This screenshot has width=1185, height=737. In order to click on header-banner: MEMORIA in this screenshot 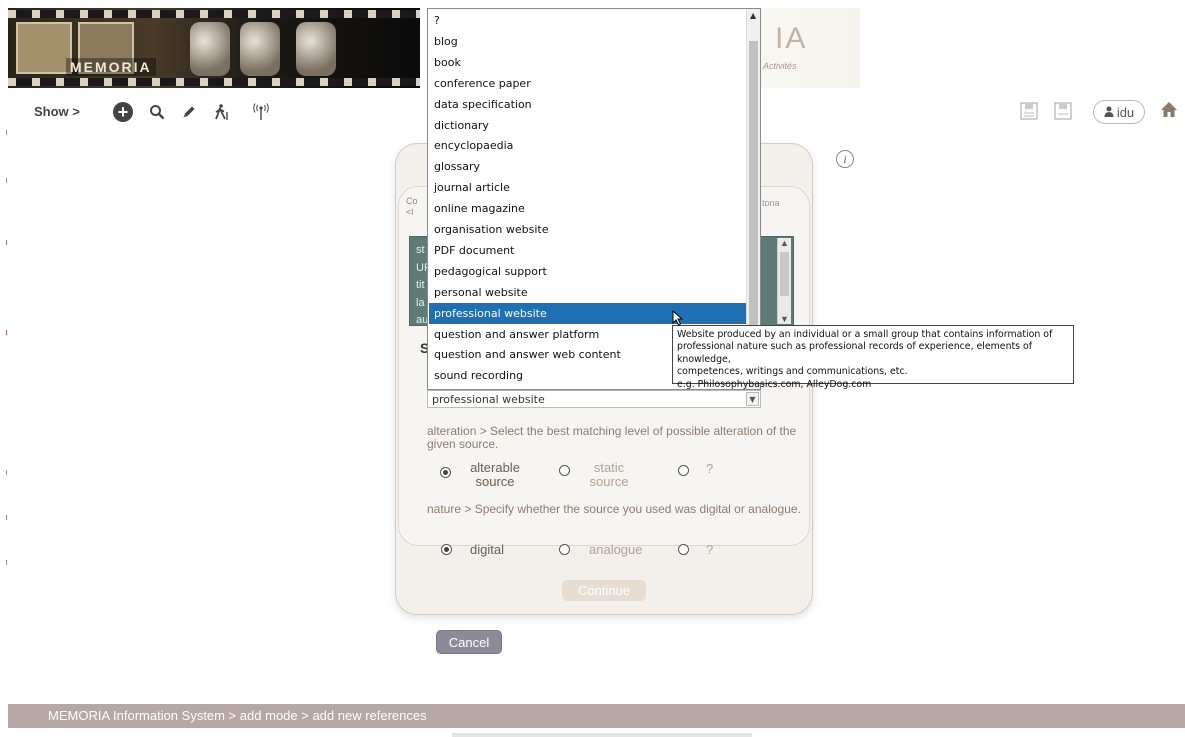, I will do `click(214, 48)`.